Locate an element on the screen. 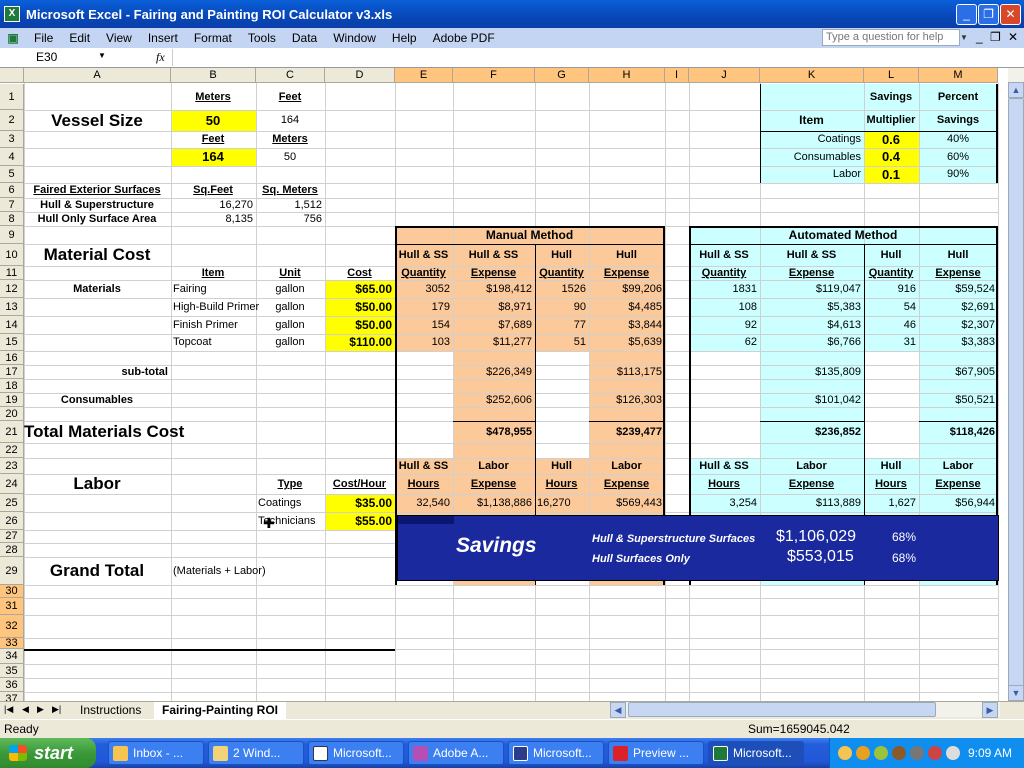 The height and width of the screenshot is (768, 1024). last-sheet-icon: ▶| is located at coordinates (56, 709).